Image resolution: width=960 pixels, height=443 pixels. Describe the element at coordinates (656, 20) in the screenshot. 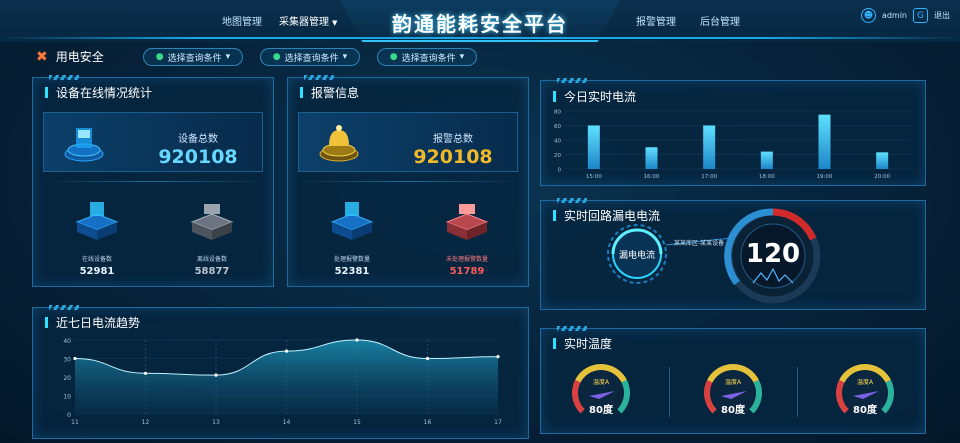

I see `nav-alarm: 报警管理` at that location.